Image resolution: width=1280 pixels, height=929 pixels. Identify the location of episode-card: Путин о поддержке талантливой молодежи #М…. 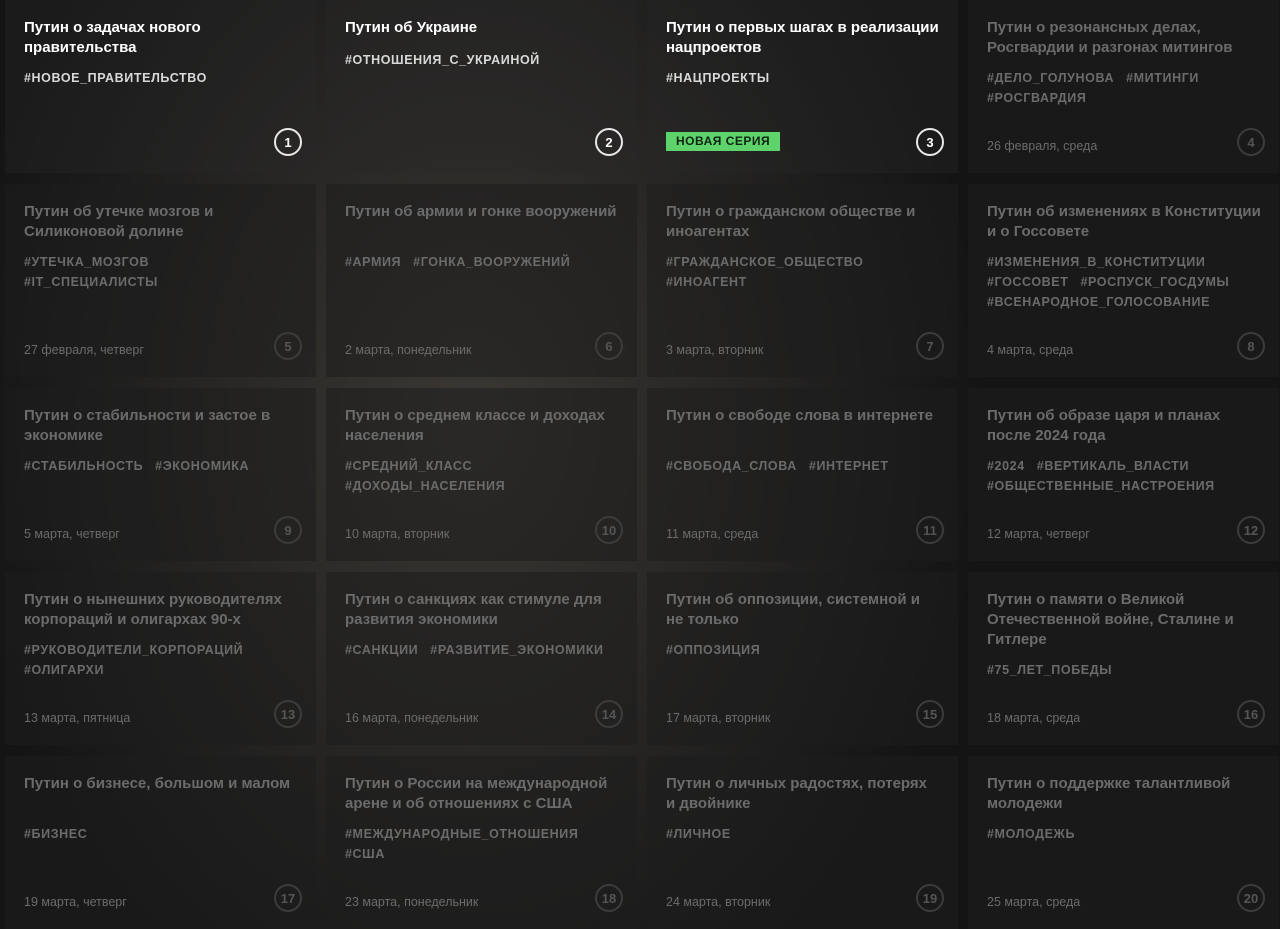
(1123, 842).